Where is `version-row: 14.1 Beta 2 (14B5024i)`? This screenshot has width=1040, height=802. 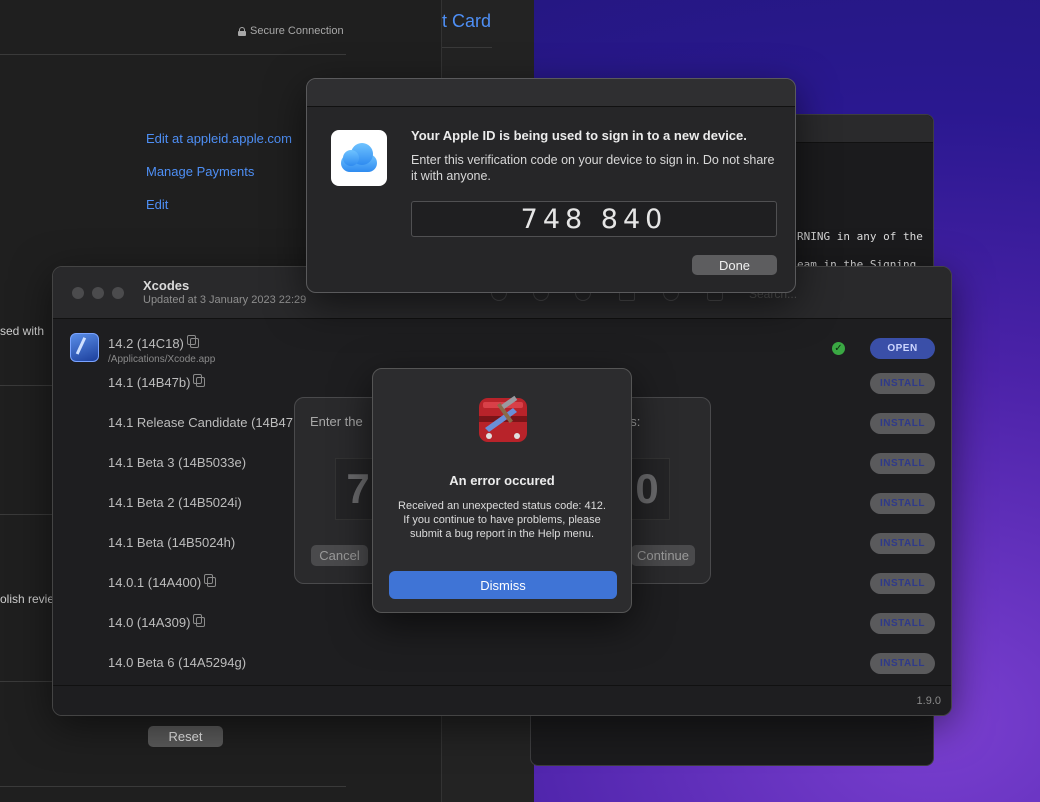 version-row: 14.1 Beta 2 (14B5024i) is located at coordinates (175, 502).